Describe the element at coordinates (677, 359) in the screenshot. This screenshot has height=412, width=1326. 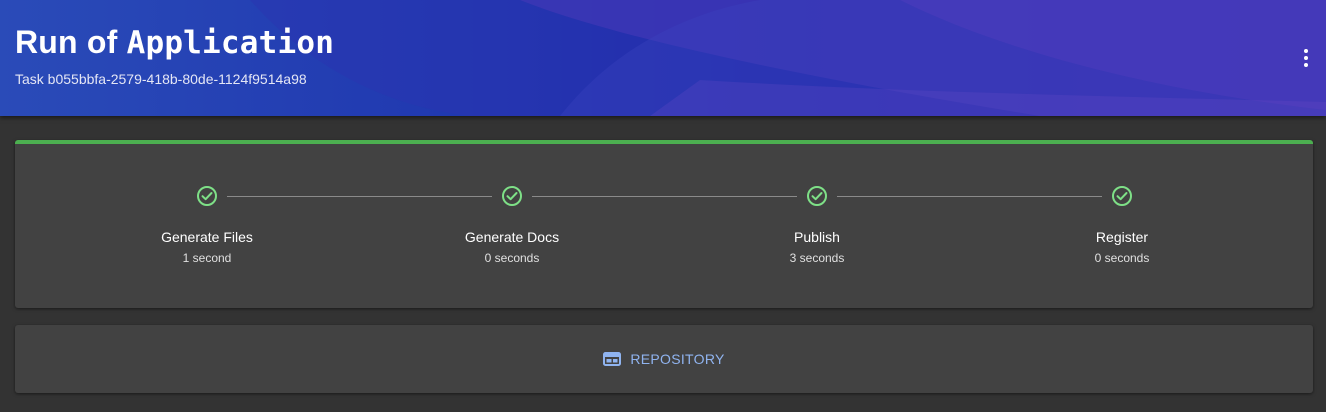
I see `repository-link-label: REPOSITORY` at that location.